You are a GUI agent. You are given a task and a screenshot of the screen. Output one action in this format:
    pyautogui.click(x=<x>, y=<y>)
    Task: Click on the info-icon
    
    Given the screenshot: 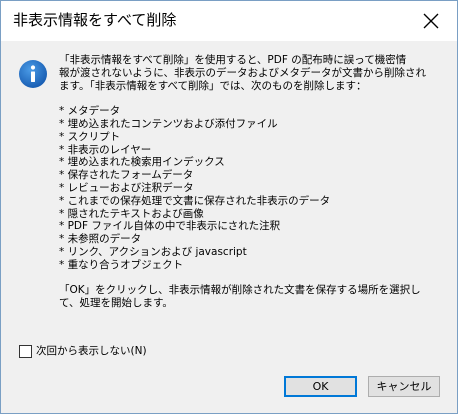 What is the action you would take?
    pyautogui.click(x=33, y=74)
    